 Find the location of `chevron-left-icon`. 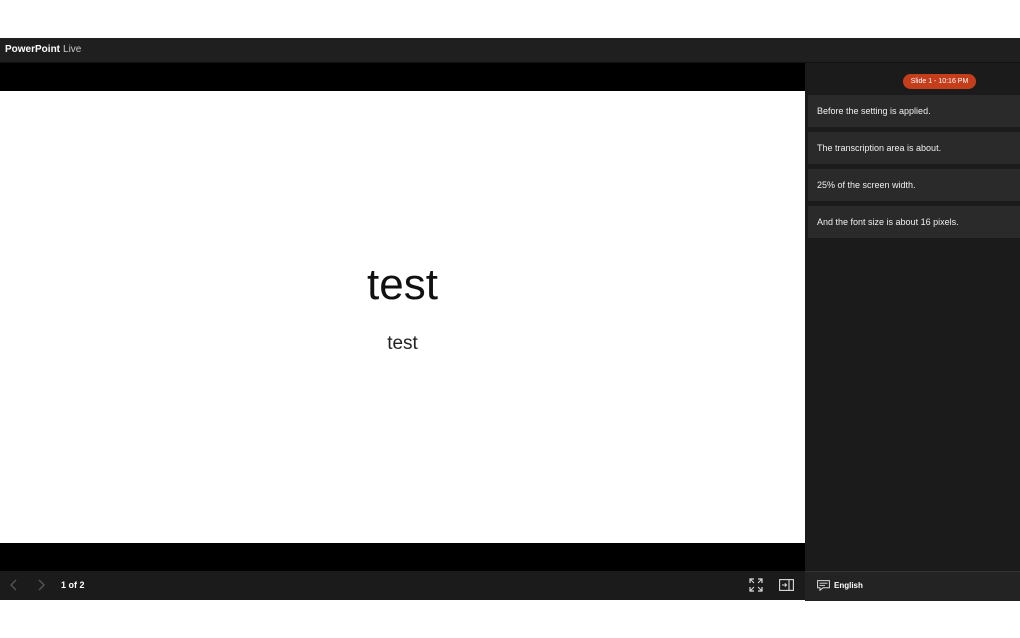

chevron-left-icon is located at coordinates (13, 585).